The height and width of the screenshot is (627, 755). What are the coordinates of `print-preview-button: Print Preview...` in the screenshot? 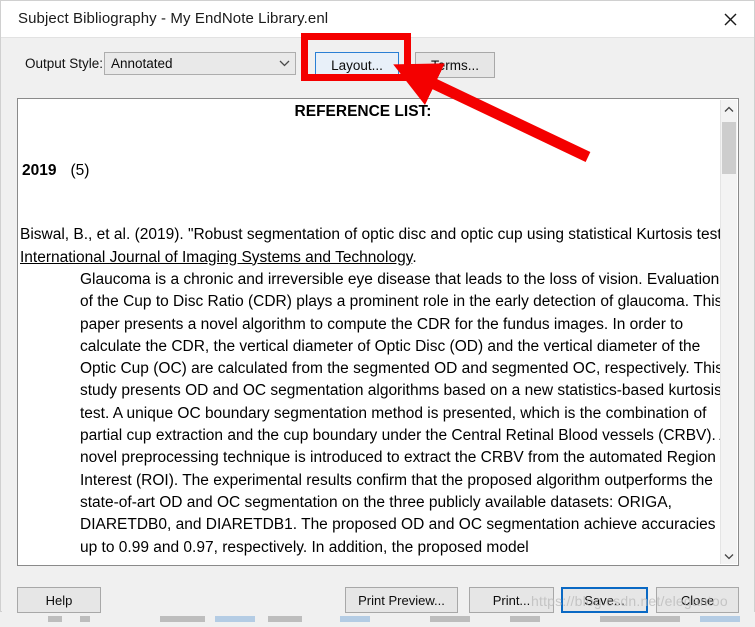 It's located at (401, 600).